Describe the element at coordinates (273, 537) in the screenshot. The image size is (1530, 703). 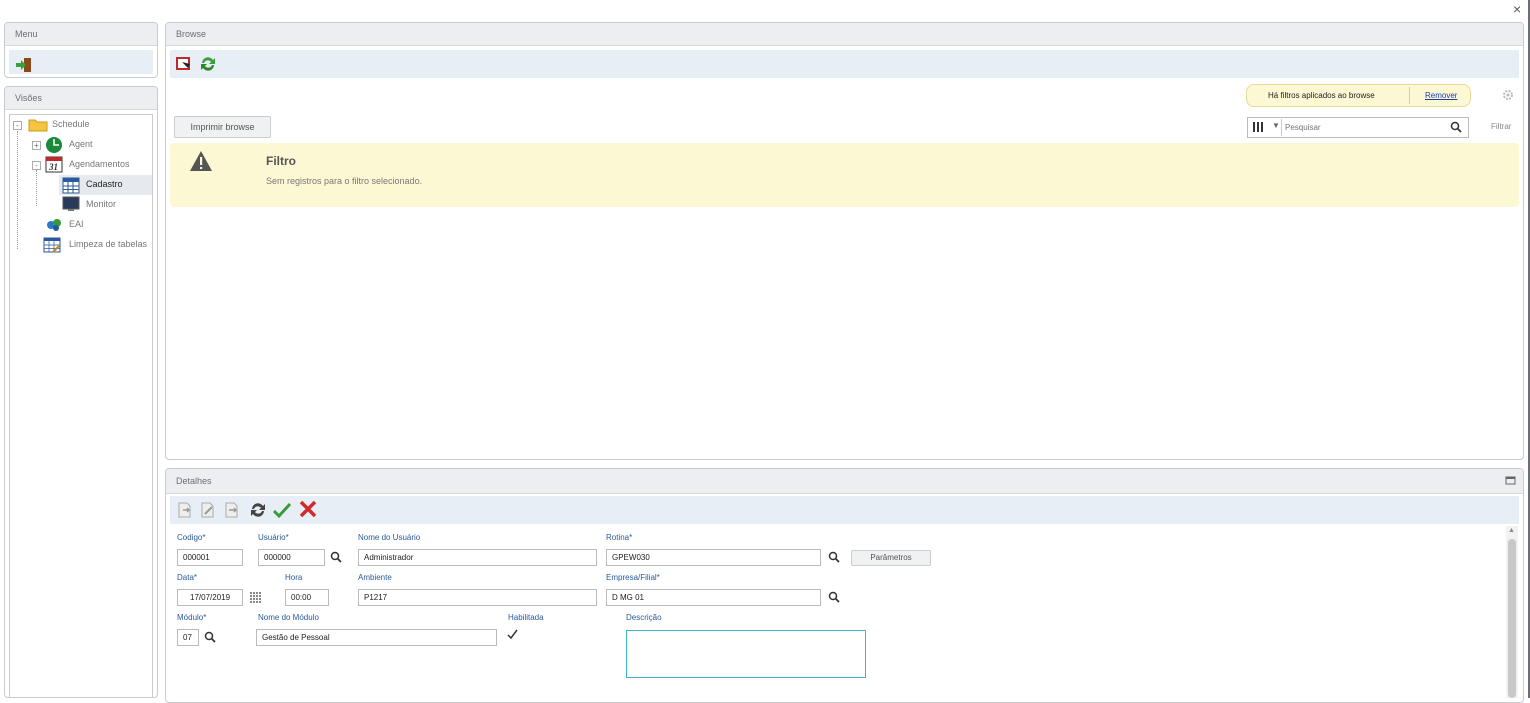
I see `usuario-label: Usuário*` at that location.